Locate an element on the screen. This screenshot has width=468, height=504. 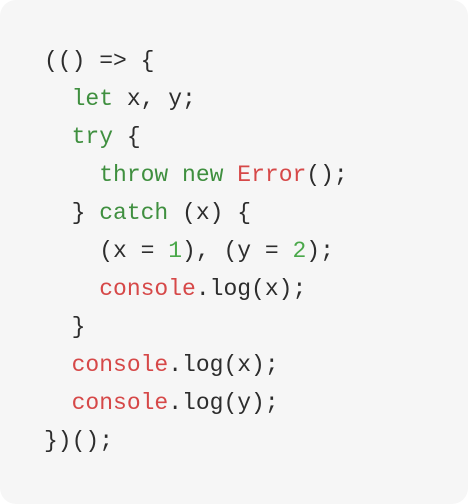
code-token: ); is located at coordinates (320, 251).